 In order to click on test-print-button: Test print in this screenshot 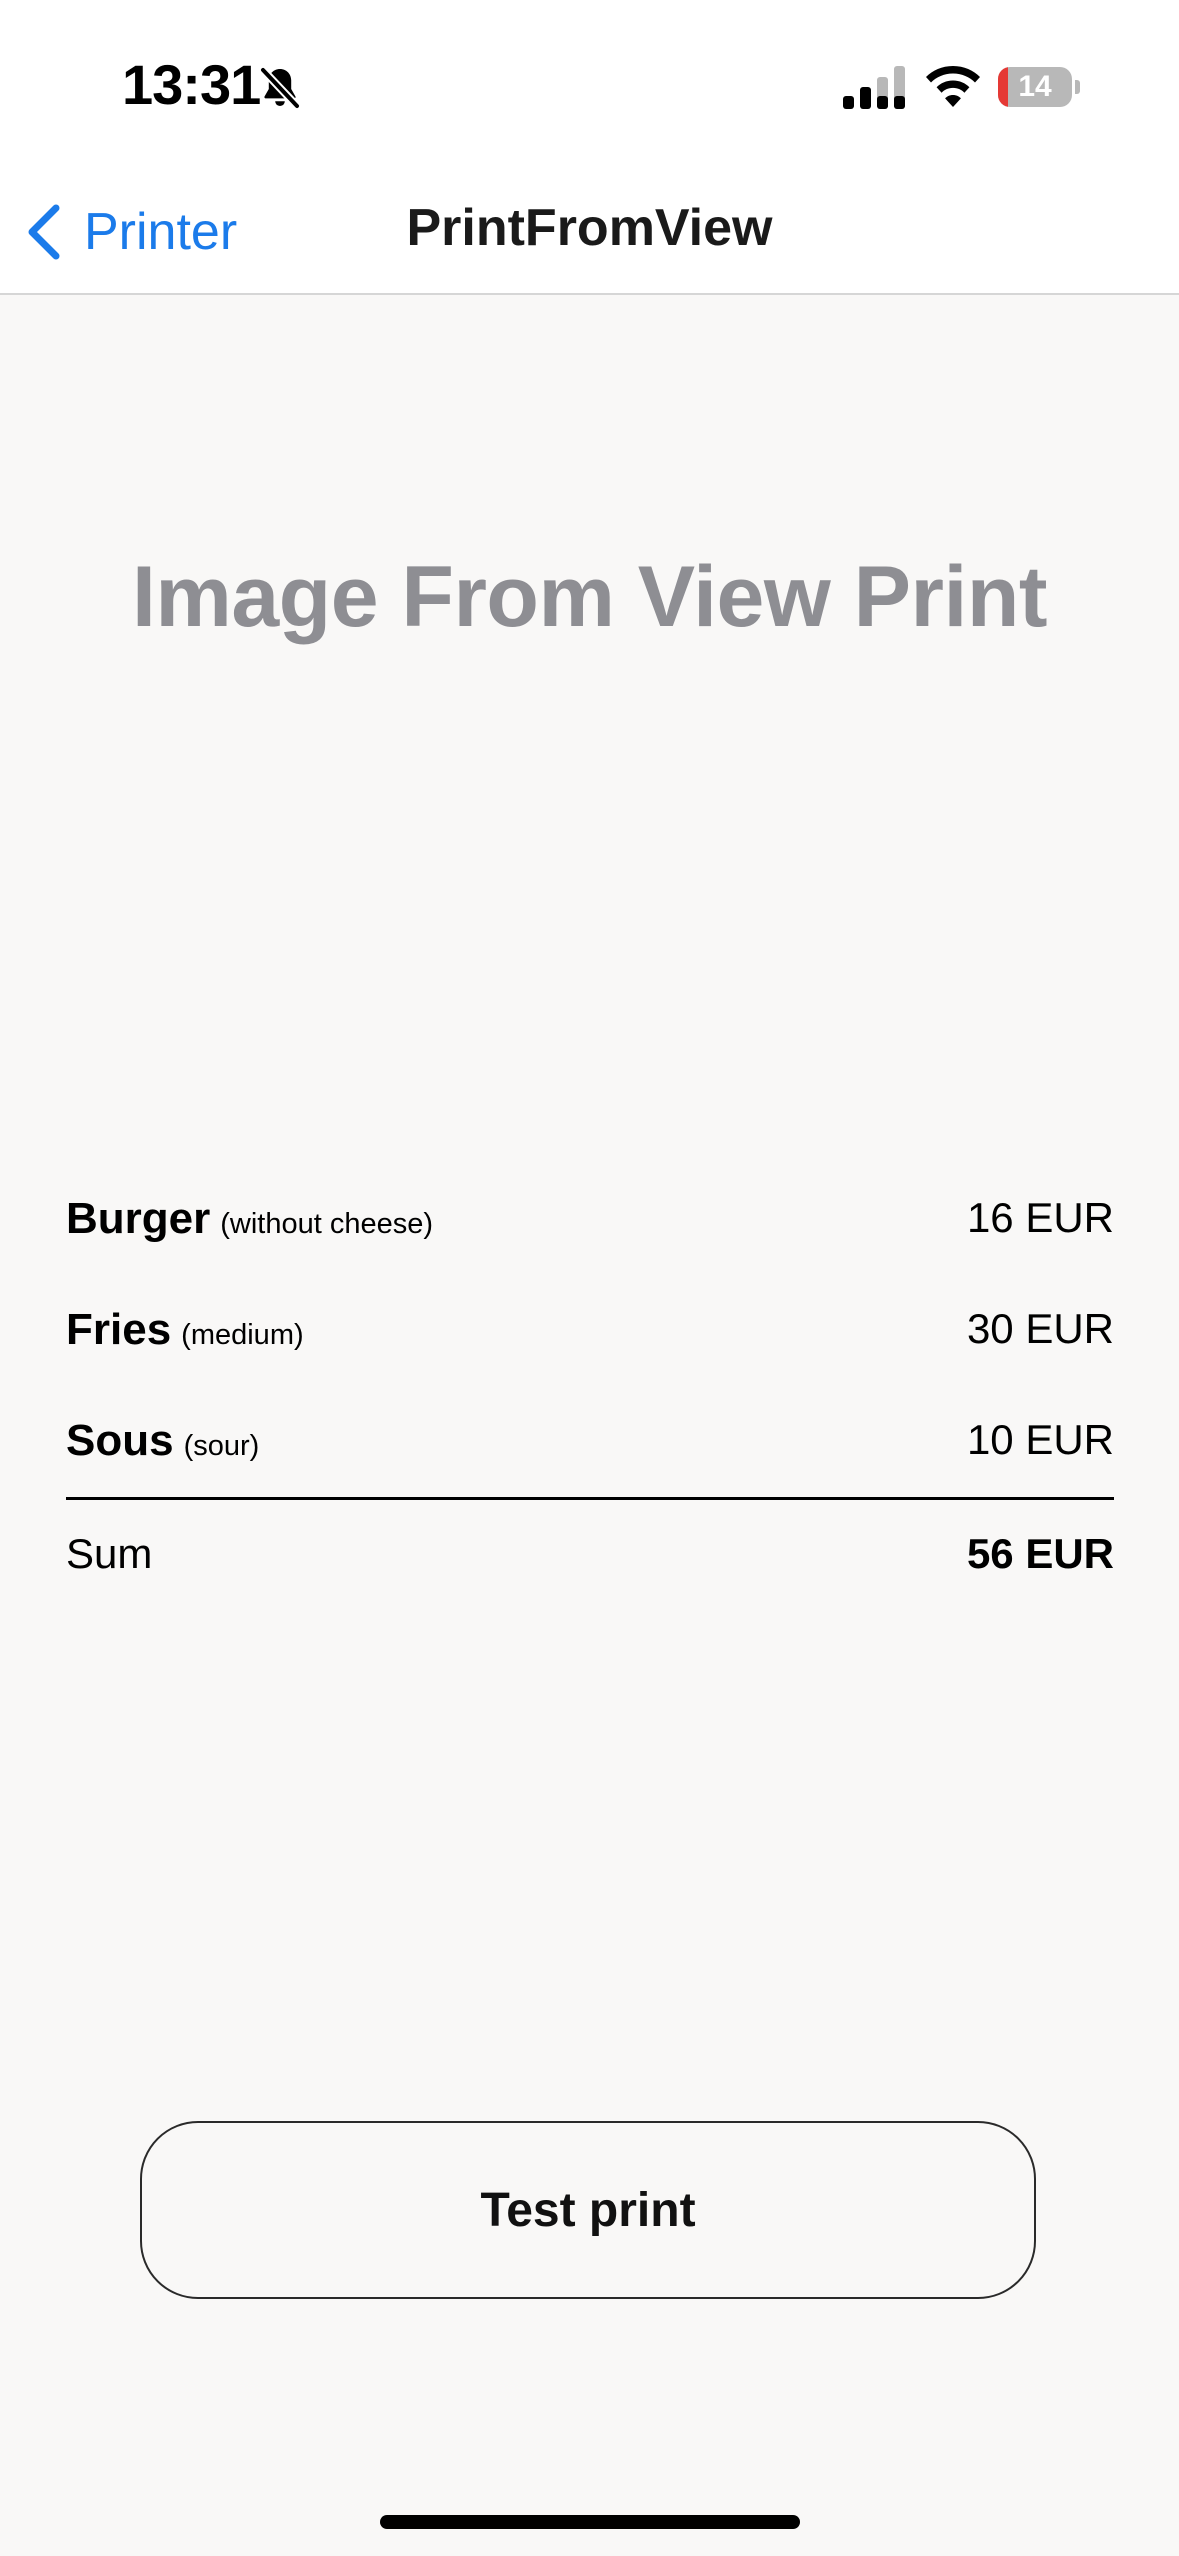, I will do `click(588, 2210)`.